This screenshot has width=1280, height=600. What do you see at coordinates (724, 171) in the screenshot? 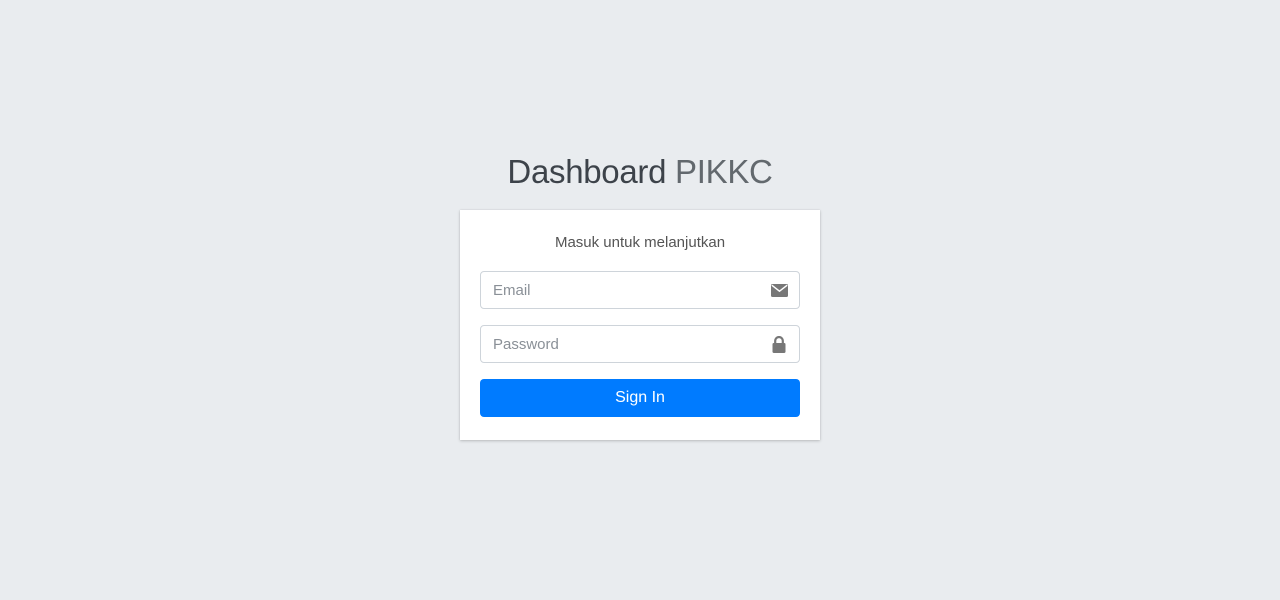
I see `brand-title-light: PIKKC` at bounding box center [724, 171].